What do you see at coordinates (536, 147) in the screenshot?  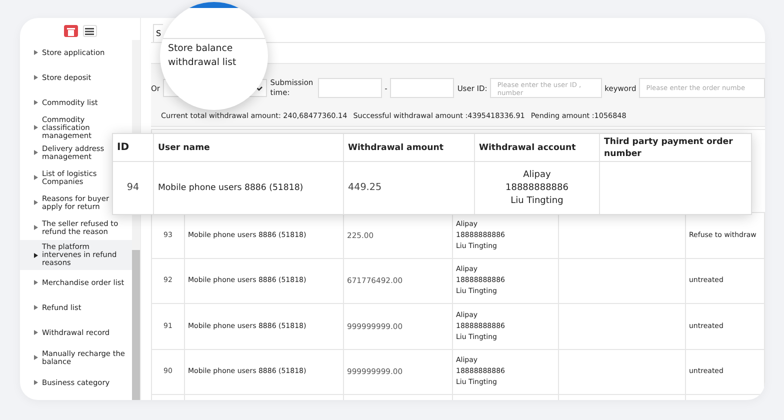 I see `column-header: Withdrawal account` at bounding box center [536, 147].